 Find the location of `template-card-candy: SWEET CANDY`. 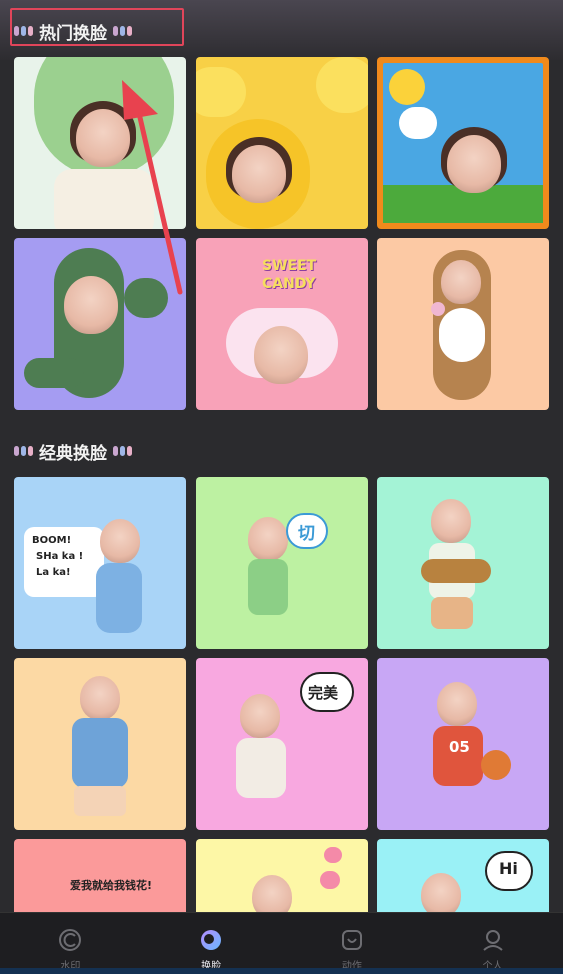

template-card-candy: SWEET CANDY is located at coordinates (282, 324).